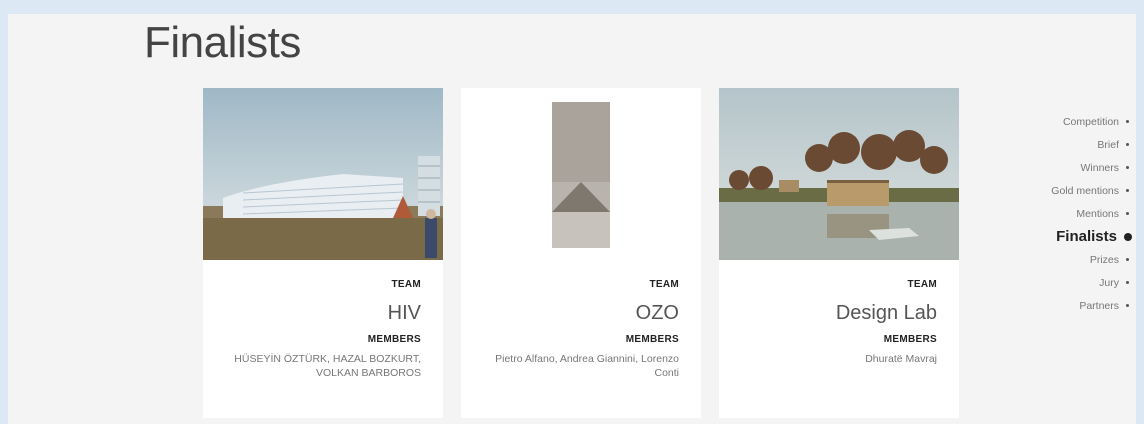 This screenshot has width=1144, height=424. I want to click on nav-item-label: Partners, so click(1099, 305).